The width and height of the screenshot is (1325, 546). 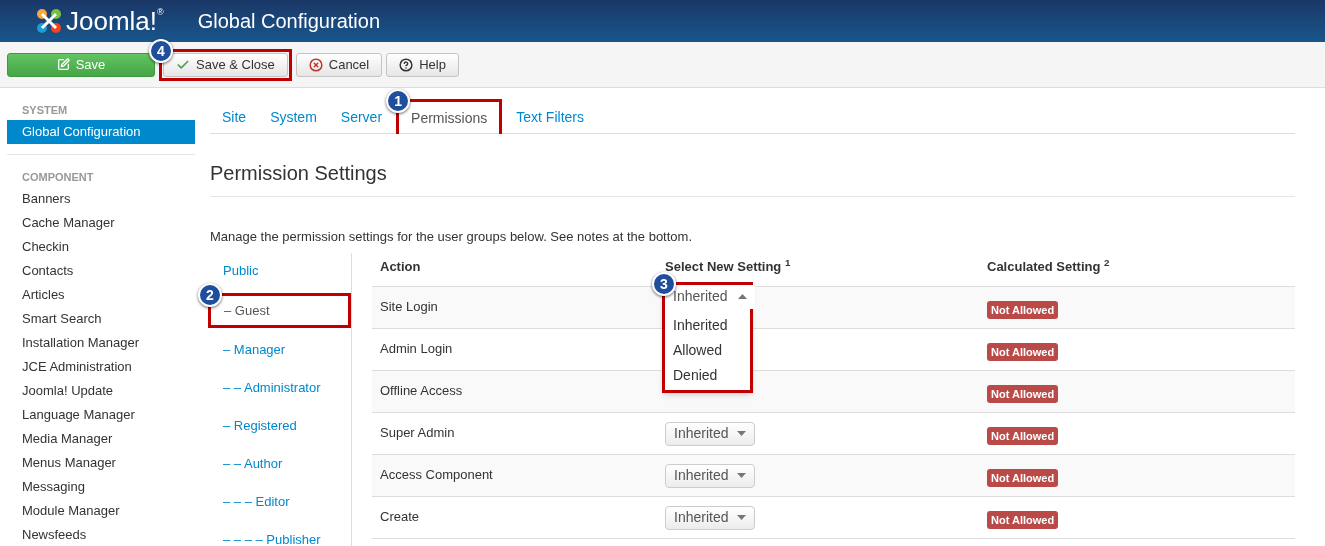 I want to click on action-cell-text: Site Login, so click(x=409, y=306).